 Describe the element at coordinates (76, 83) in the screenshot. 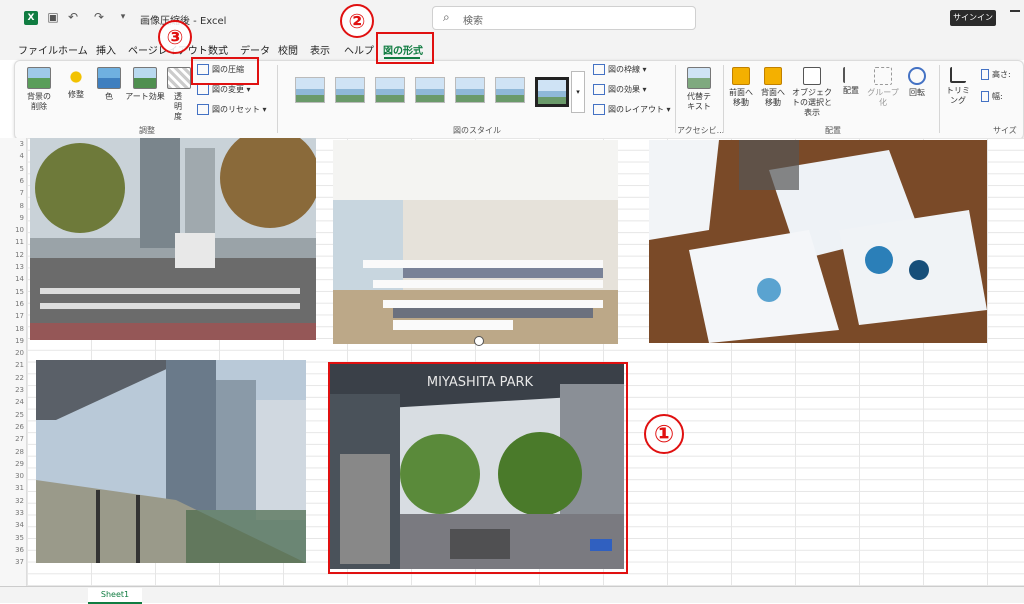

I see `corrections-button: 修整` at that location.